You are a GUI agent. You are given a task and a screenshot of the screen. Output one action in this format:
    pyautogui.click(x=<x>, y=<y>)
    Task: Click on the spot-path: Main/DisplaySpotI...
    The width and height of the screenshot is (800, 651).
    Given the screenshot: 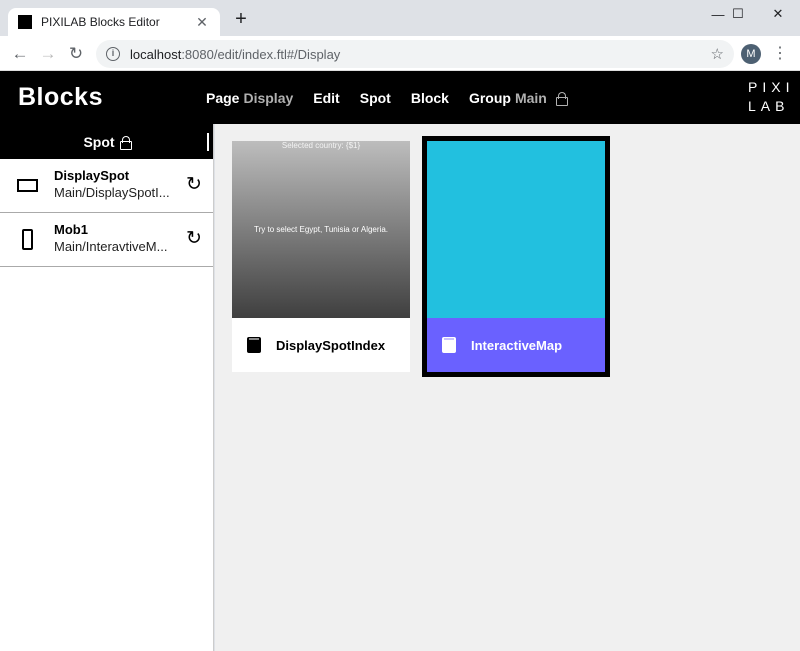 What is the action you would take?
    pyautogui.click(x=112, y=192)
    